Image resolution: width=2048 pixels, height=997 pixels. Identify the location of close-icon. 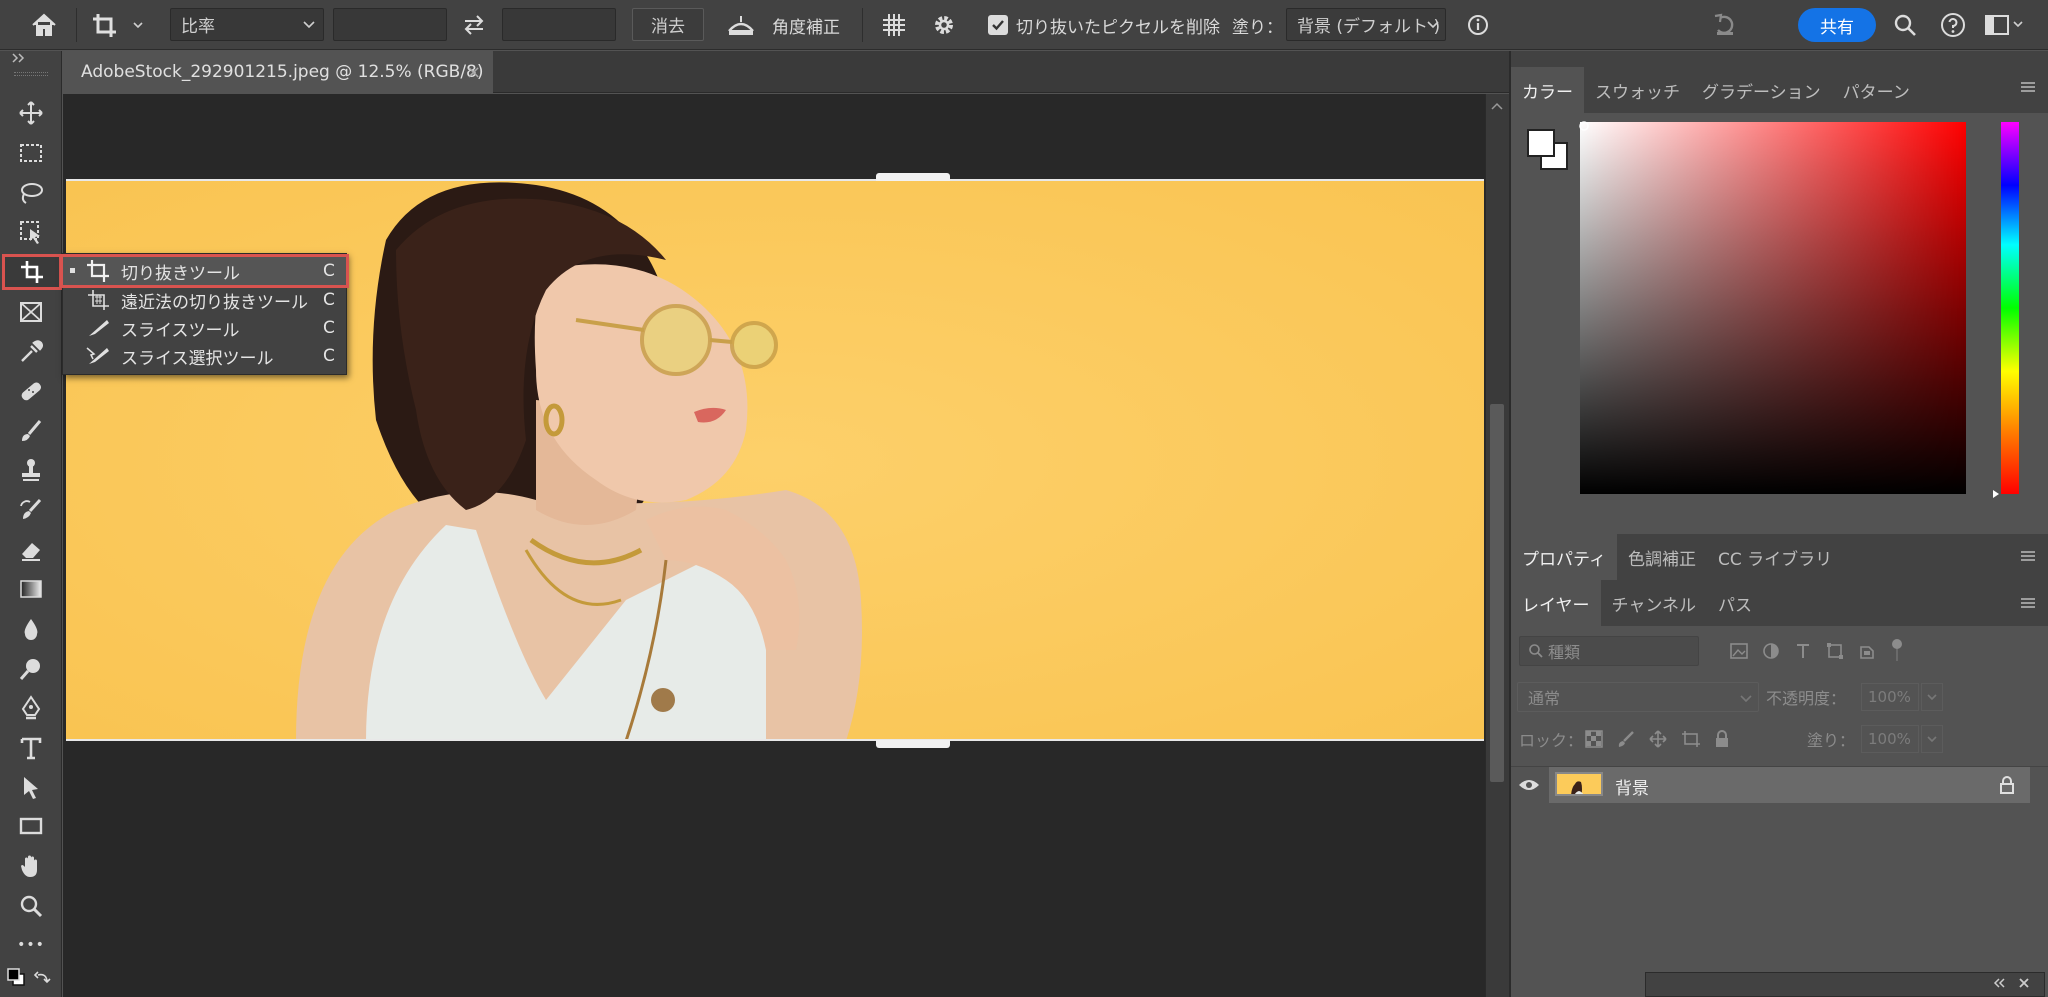
(2024, 983).